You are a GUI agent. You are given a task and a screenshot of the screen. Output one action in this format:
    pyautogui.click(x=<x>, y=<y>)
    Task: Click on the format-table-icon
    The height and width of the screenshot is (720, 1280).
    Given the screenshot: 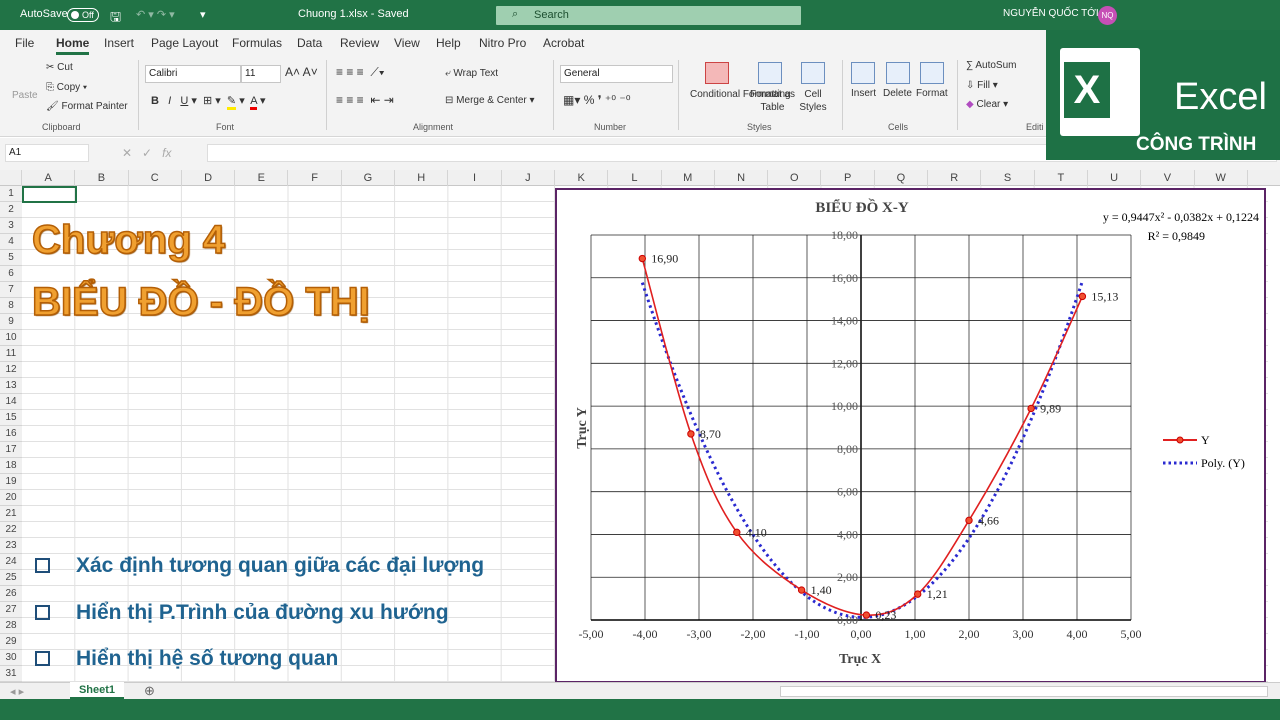 What is the action you would take?
    pyautogui.click(x=770, y=73)
    